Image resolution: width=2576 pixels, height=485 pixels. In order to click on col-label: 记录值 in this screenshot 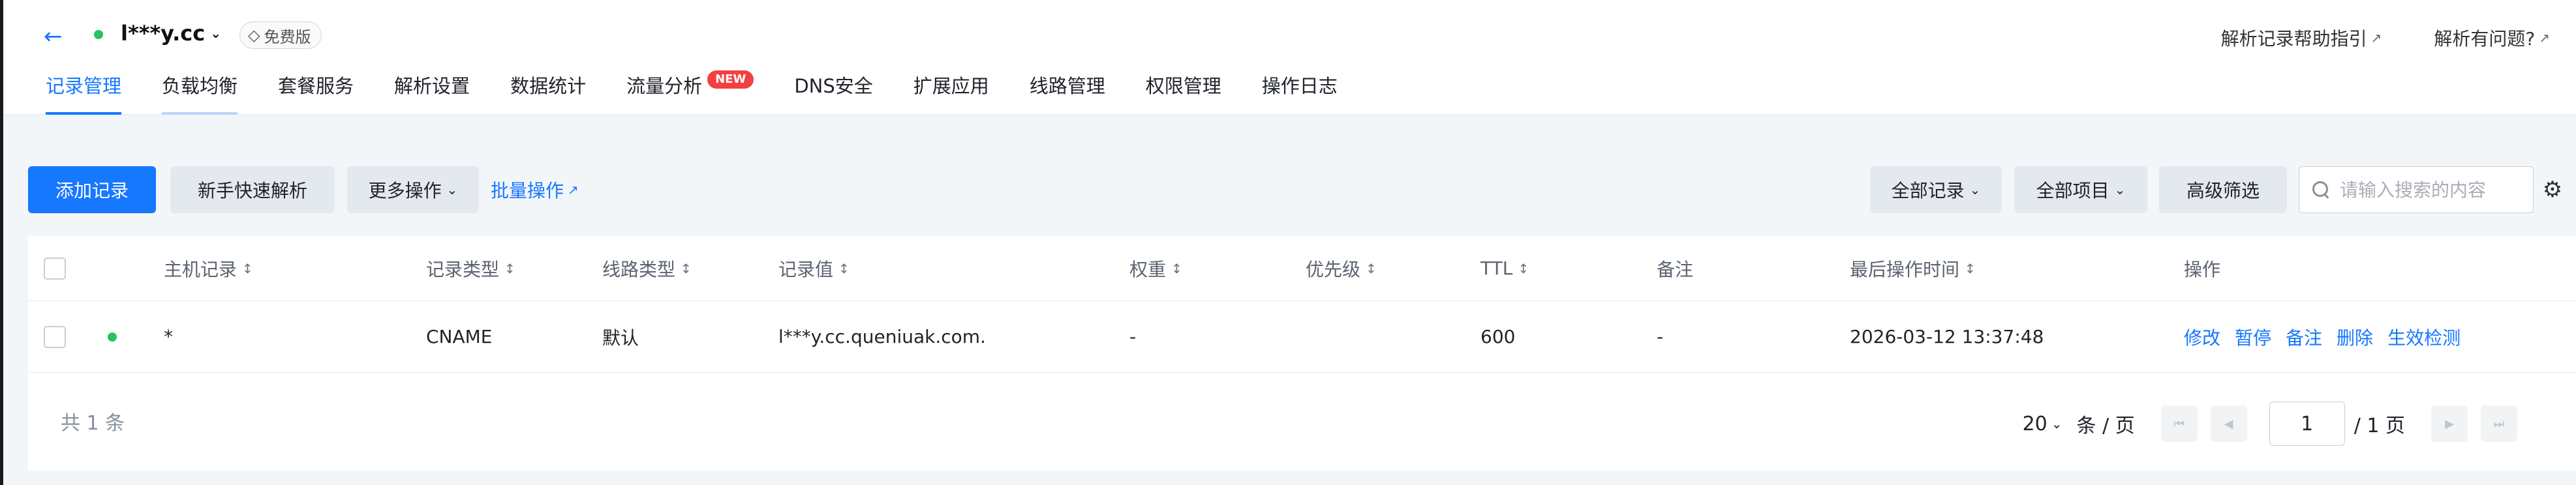, I will do `click(806, 269)`.